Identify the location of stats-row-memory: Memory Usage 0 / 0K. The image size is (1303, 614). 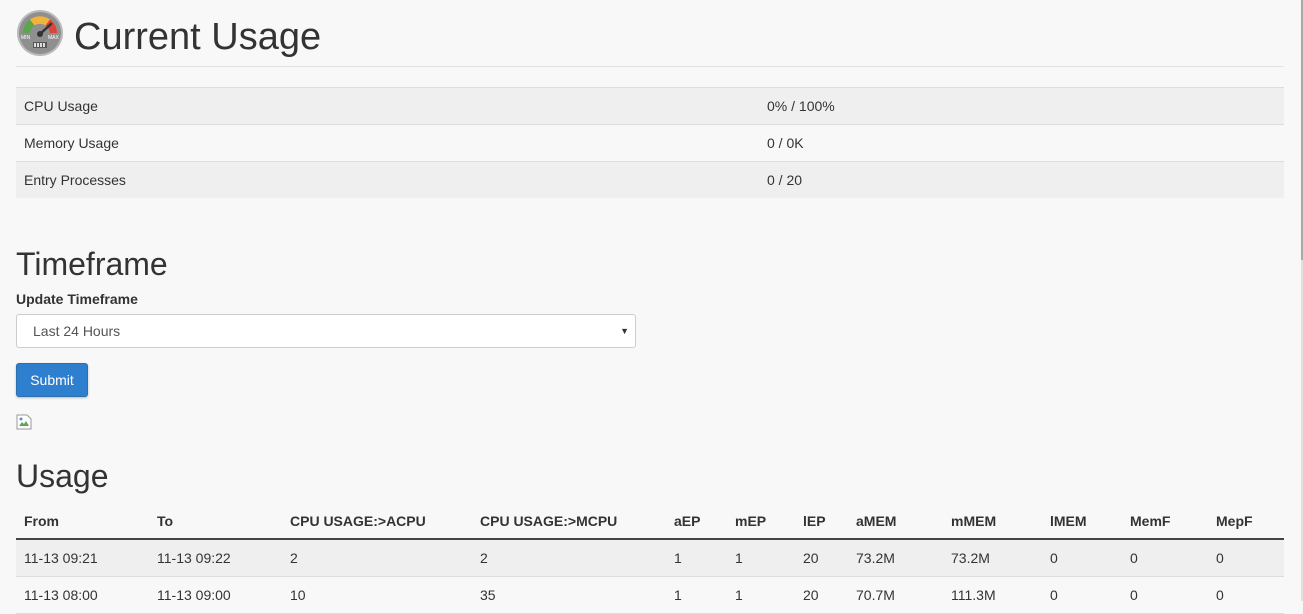
(650, 143).